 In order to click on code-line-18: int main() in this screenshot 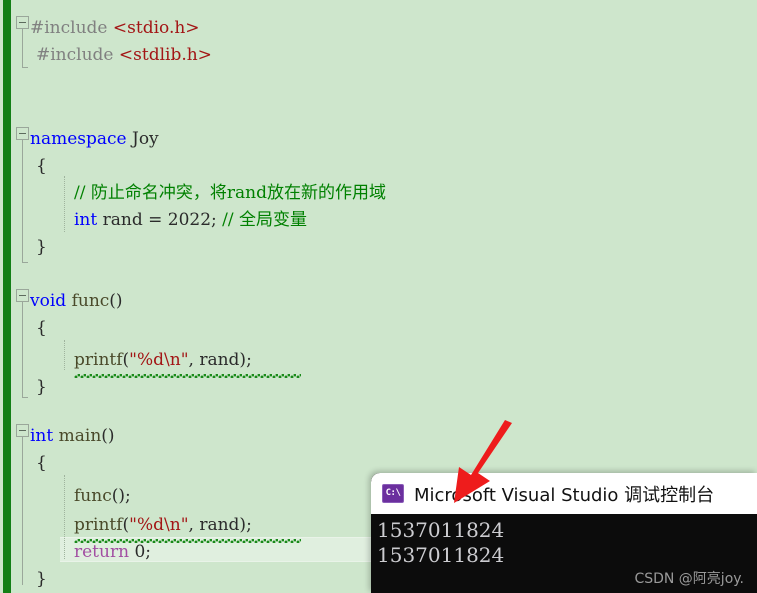, I will do `click(72, 436)`.